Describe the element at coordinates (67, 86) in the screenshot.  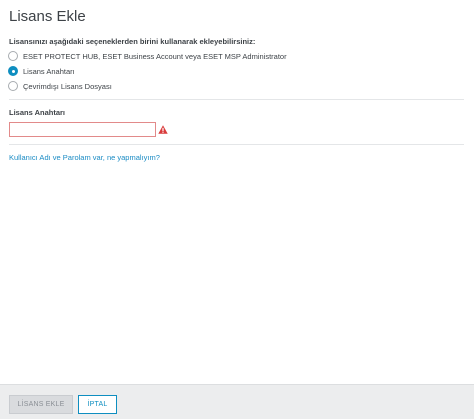
I see `option-offline-file-label: Çevrimdışı Lisans Dosyası` at that location.